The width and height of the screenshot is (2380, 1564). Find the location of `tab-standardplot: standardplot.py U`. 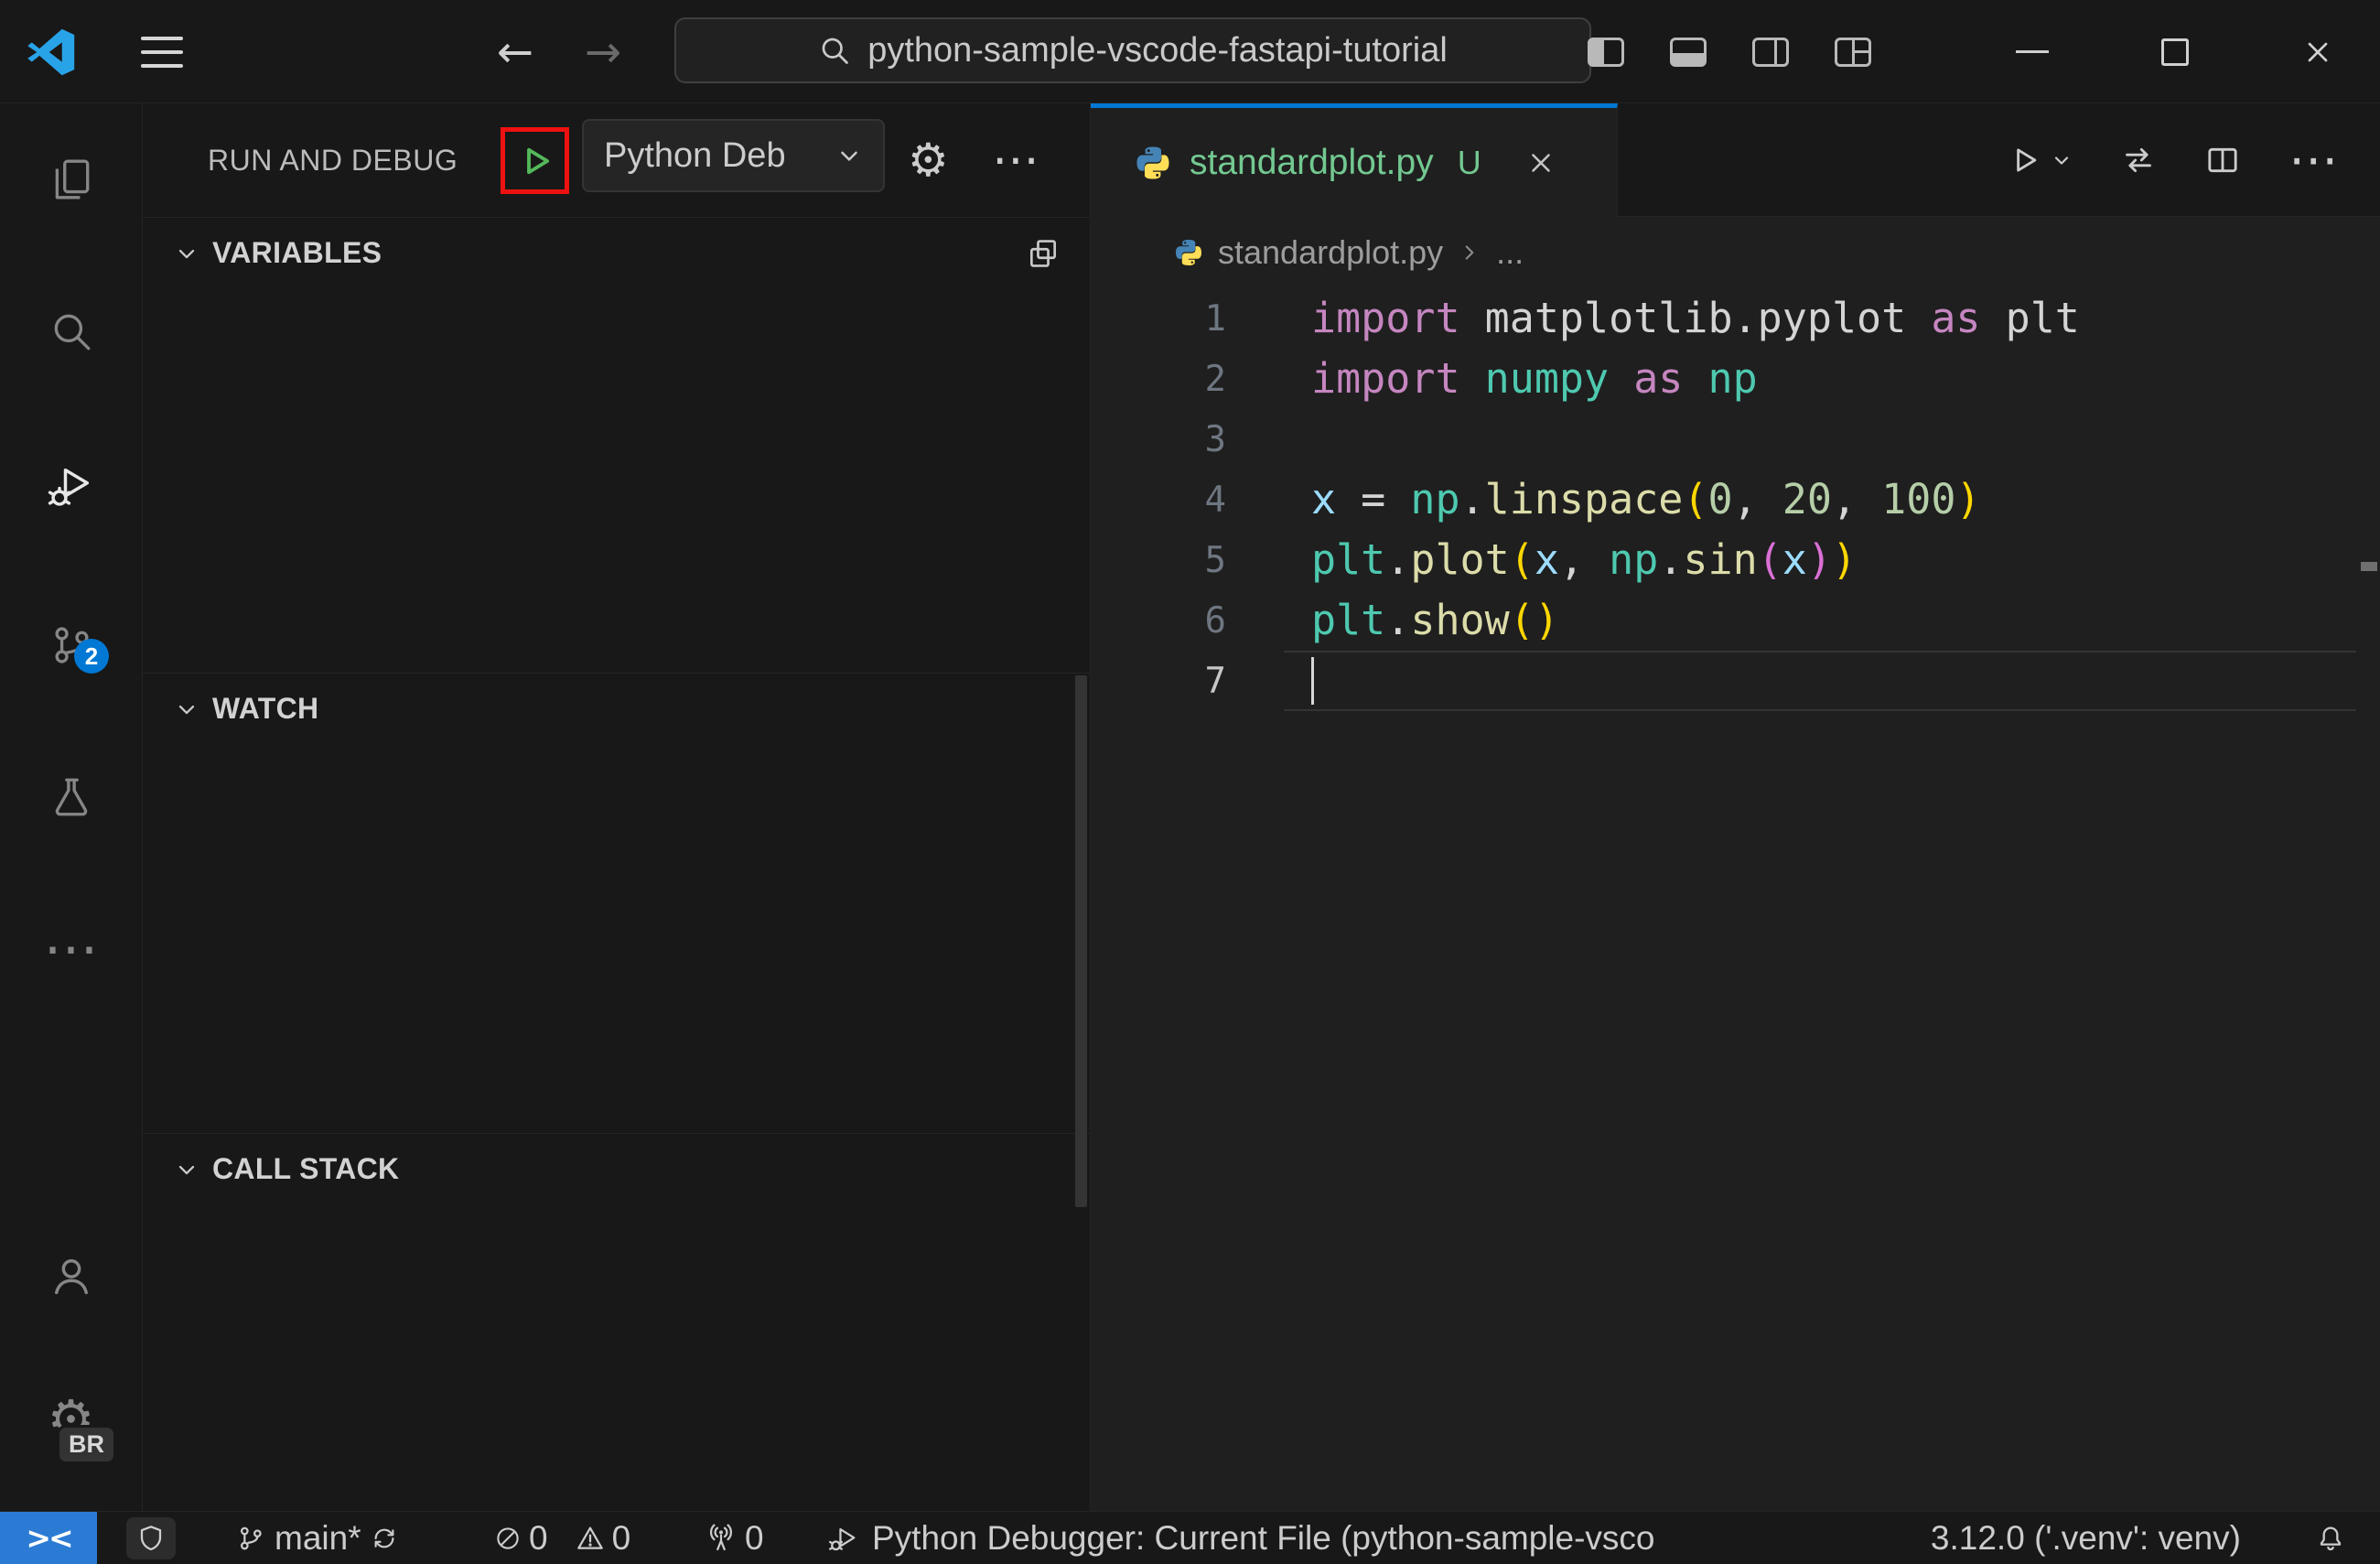

tab-standardplot: standardplot.py U is located at coordinates (1354, 160).